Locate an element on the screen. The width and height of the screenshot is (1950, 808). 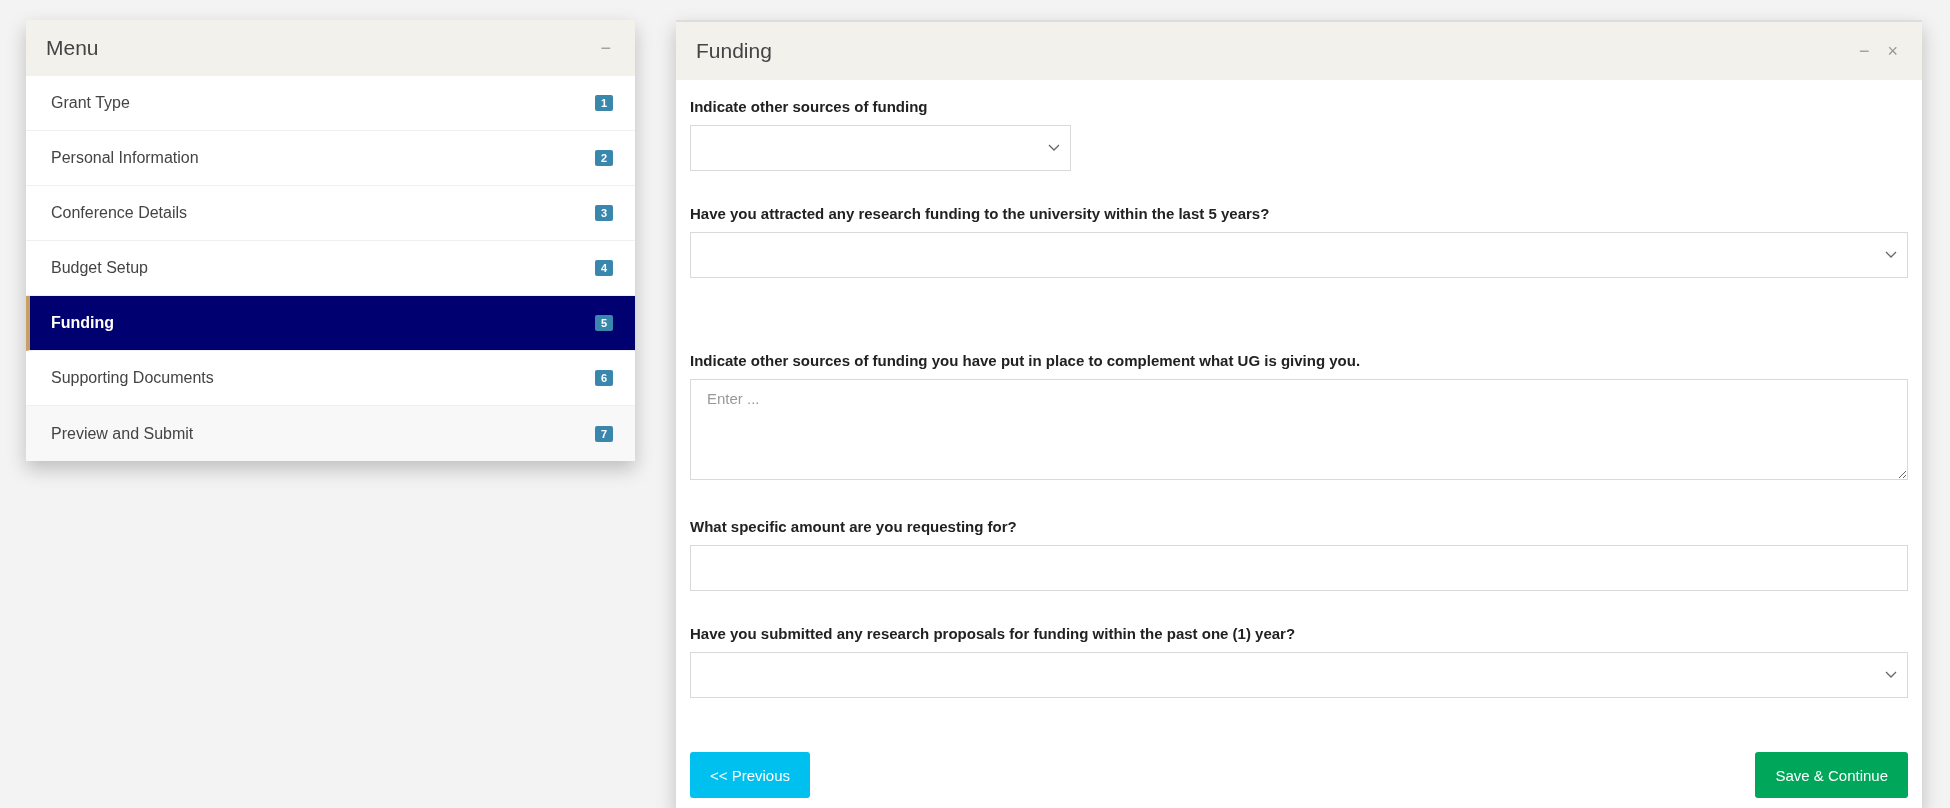
menu-item-label: Budget Setup is located at coordinates (99, 268).